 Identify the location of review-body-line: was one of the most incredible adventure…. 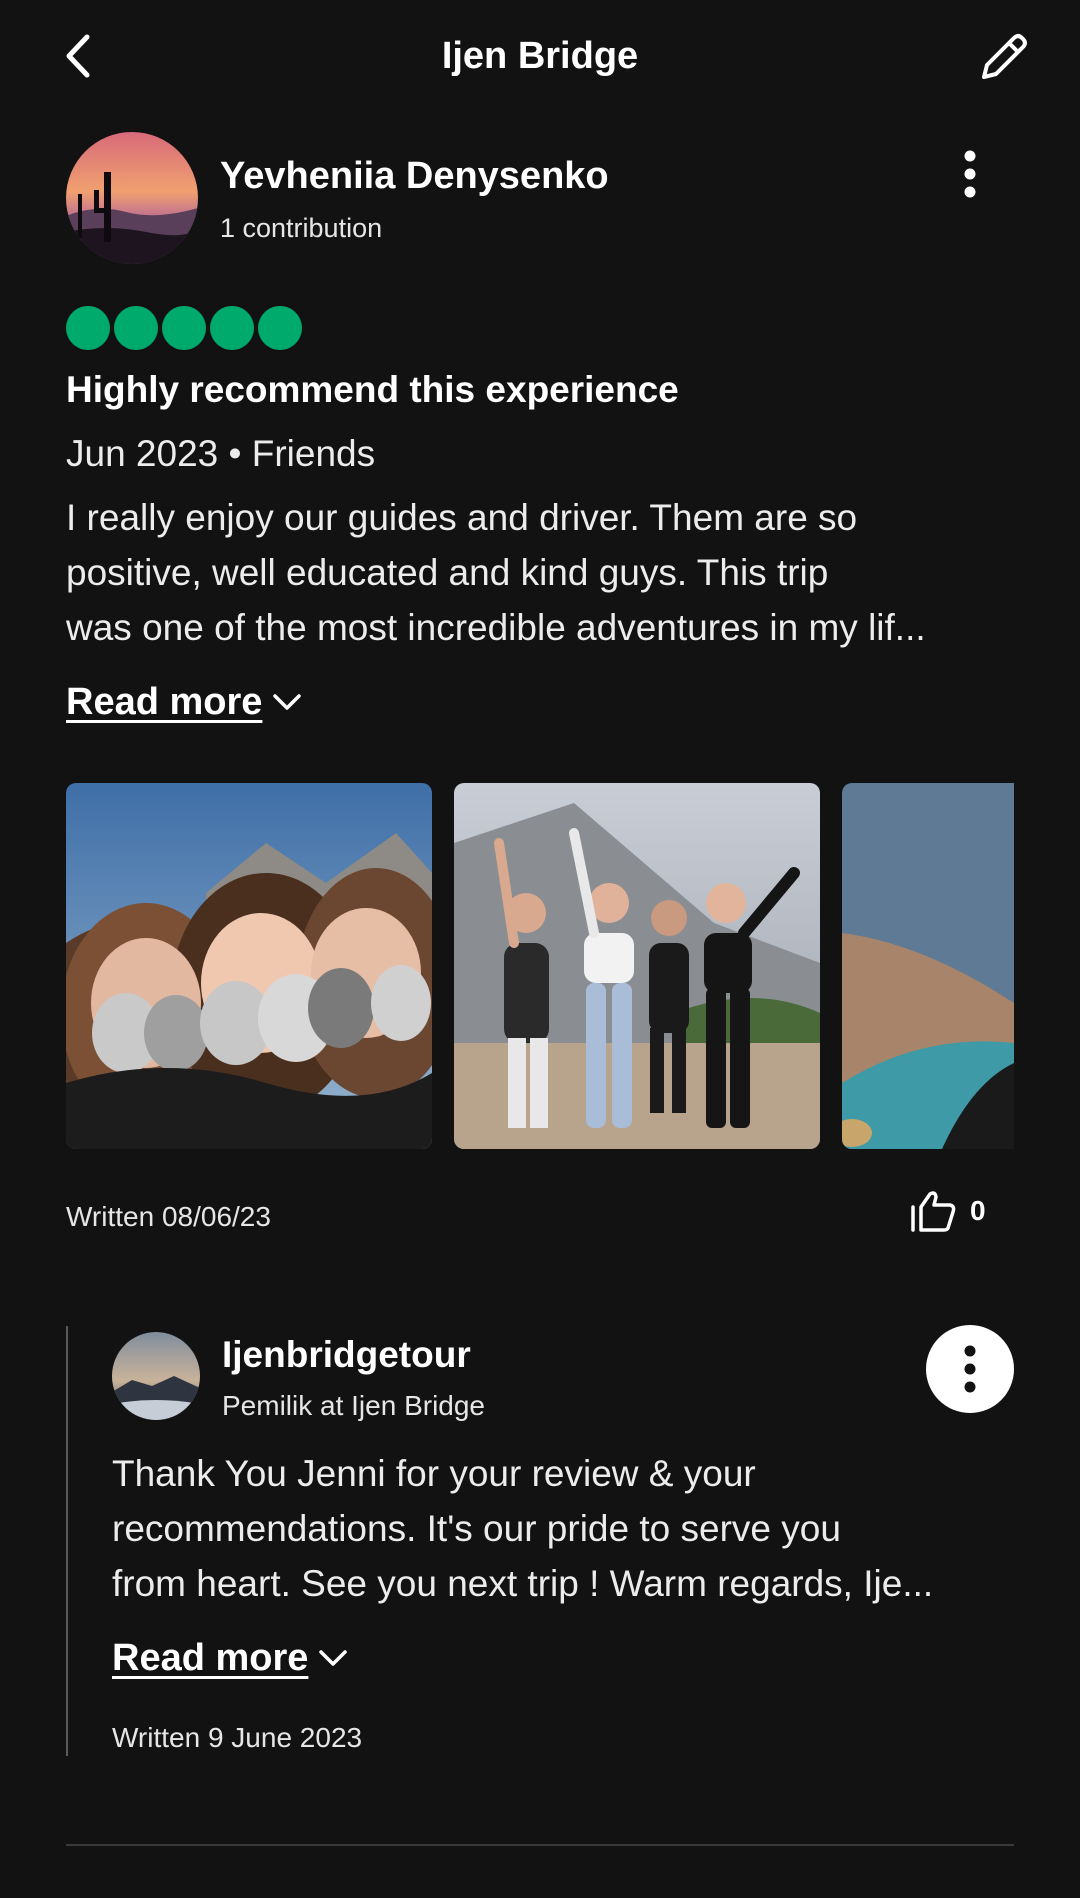
(496, 627).